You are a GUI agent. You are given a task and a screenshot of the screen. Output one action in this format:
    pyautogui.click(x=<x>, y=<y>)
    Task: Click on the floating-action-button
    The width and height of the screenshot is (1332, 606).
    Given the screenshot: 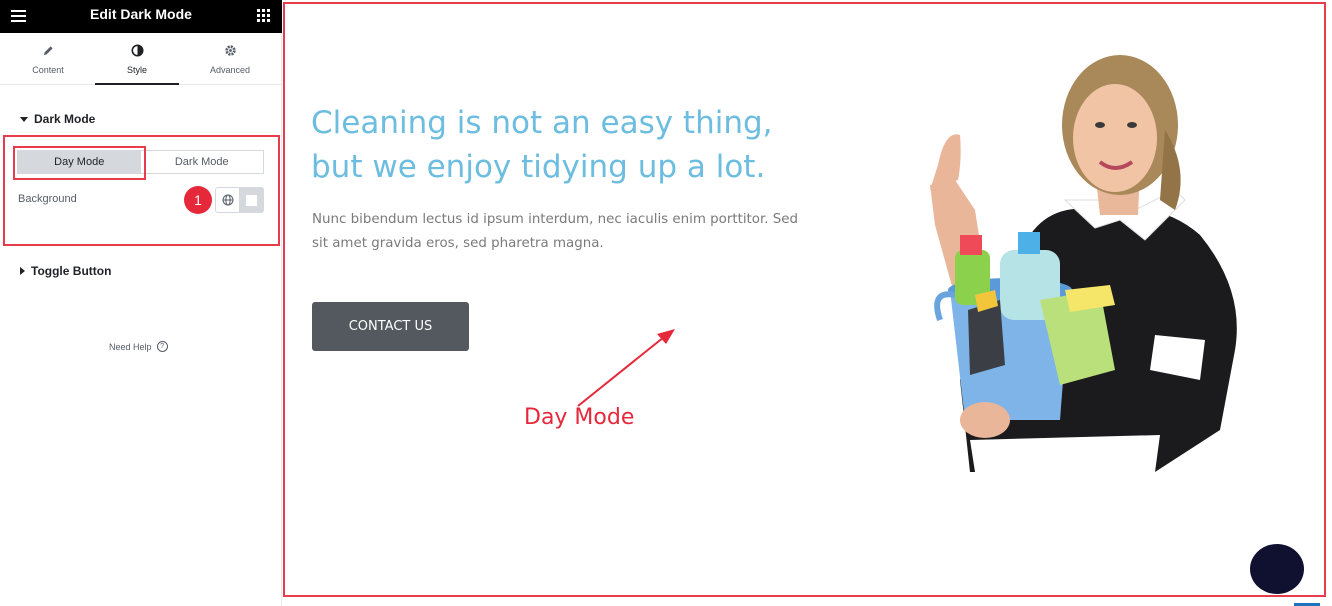 What is the action you would take?
    pyautogui.click(x=1277, y=569)
    